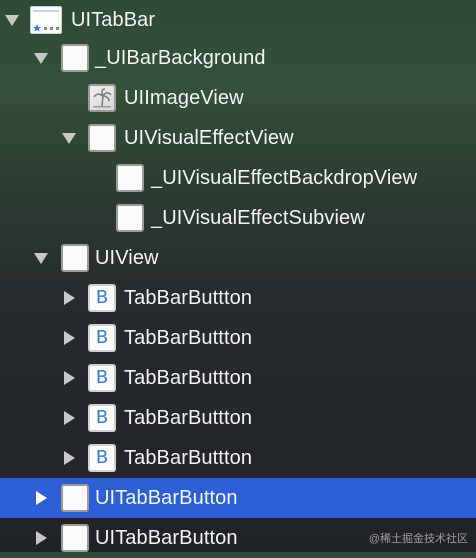 The image size is (476, 558). I want to click on tree-row-uivisualeffectbackdropview: _UIVisualEffectBackdropView, so click(238, 178).